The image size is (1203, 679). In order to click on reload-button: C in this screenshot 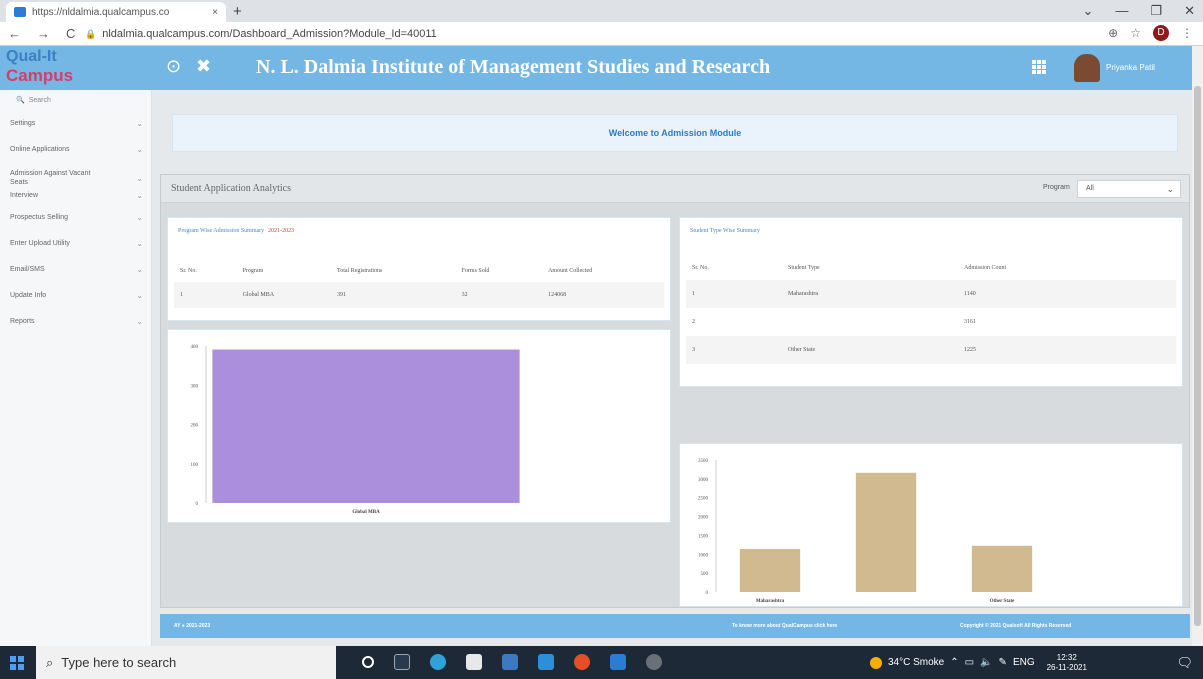, I will do `click(70, 33)`.